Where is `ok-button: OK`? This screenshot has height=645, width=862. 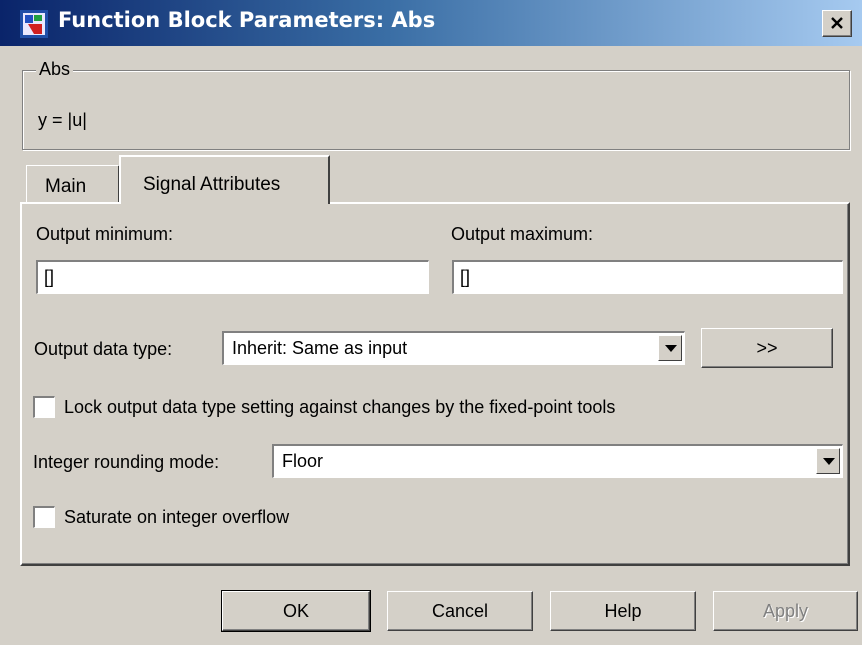 ok-button: OK is located at coordinates (296, 611).